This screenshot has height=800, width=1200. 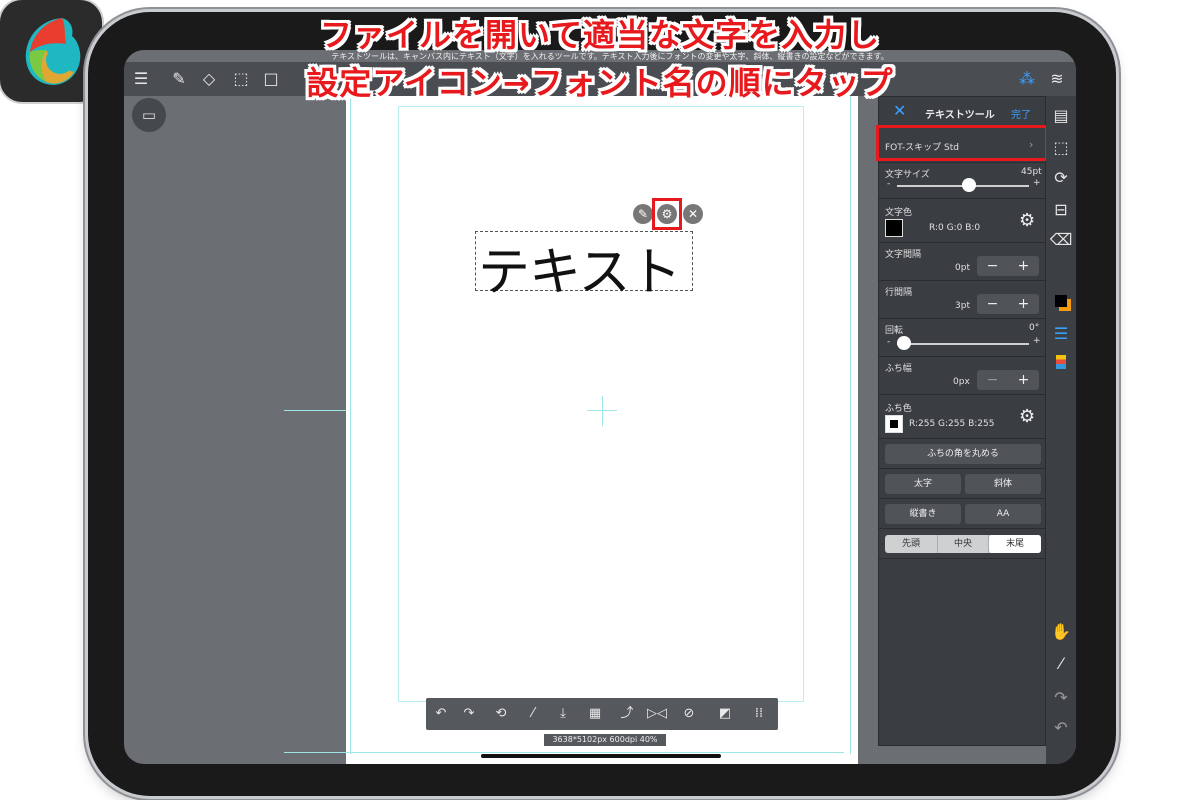 I want to click on font-size-value: 45pt, so click(x=1031, y=172).